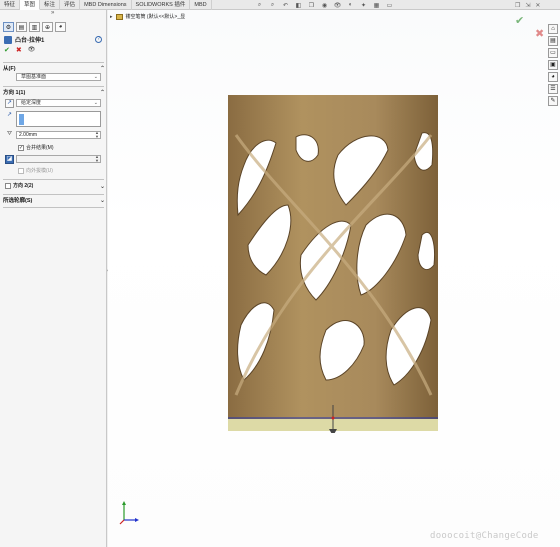  What do you see at coordinates (50, 5) in the screenshot?
I see `tab-annotate: 标注` at bounding box center [50, 5].